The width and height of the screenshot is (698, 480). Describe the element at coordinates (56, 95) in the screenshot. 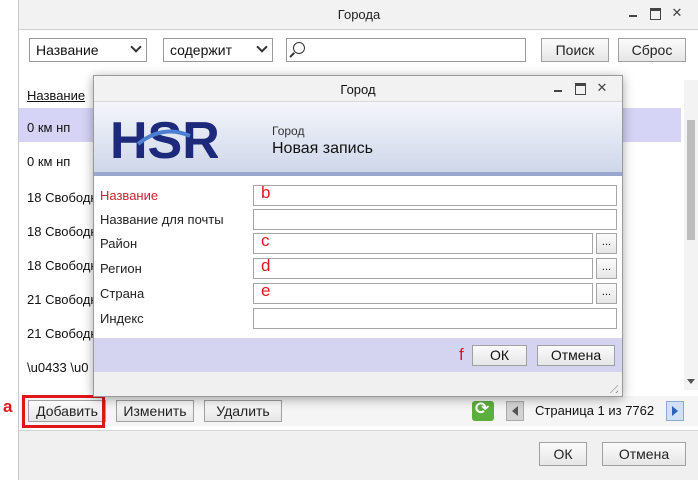

I see `column-header-name: Название` at that location.